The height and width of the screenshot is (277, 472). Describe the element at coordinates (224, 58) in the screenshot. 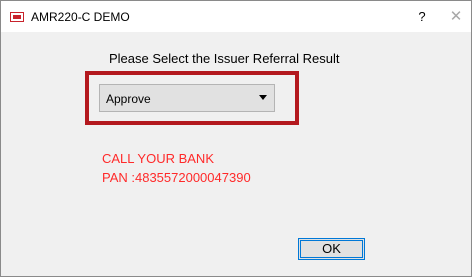

I see `prompt-label: Please Select the Issuer Referral Result` at that location.